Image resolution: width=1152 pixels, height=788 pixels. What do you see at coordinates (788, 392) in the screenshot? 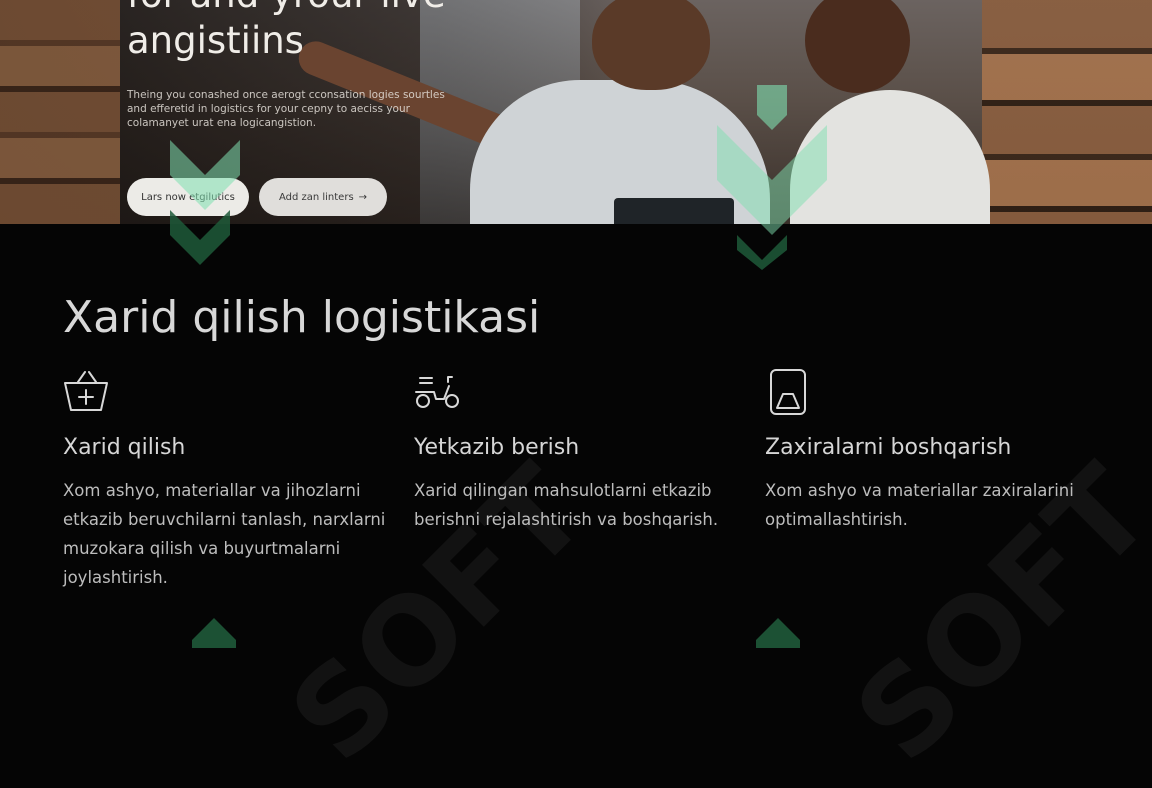
I see `inventory-box-icon` at bounding box center [788, 392].